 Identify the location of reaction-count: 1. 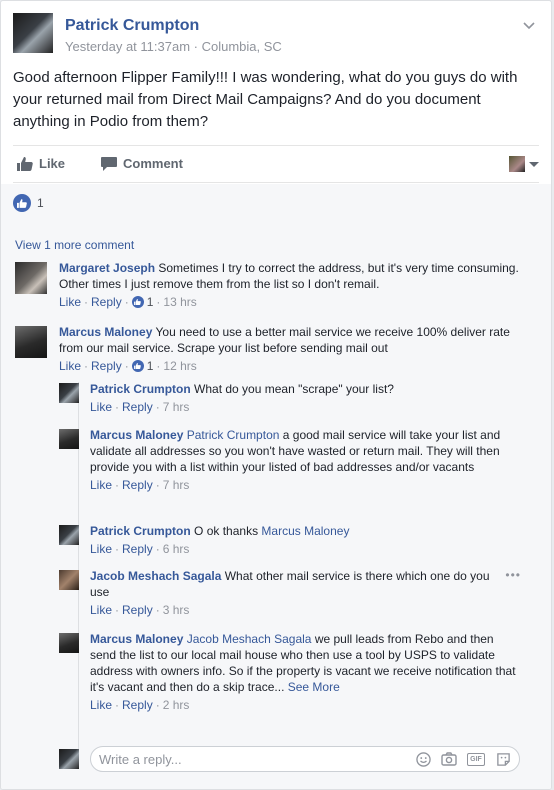
(40, 203).